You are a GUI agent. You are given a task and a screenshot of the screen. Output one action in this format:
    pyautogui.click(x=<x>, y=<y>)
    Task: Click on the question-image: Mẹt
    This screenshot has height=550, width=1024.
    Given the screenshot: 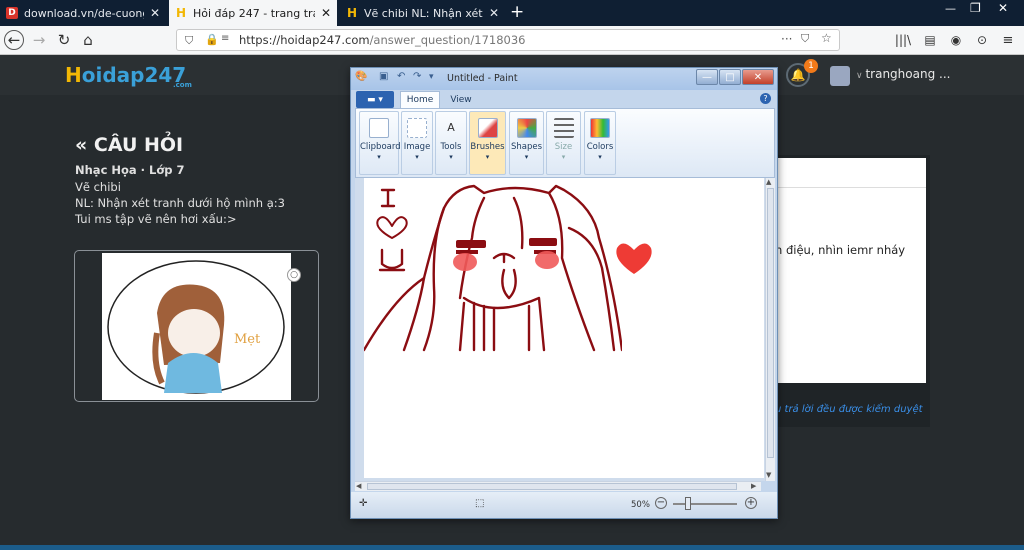 What is the action you would take?
    pyautogui.click(x=196, y=326)
    